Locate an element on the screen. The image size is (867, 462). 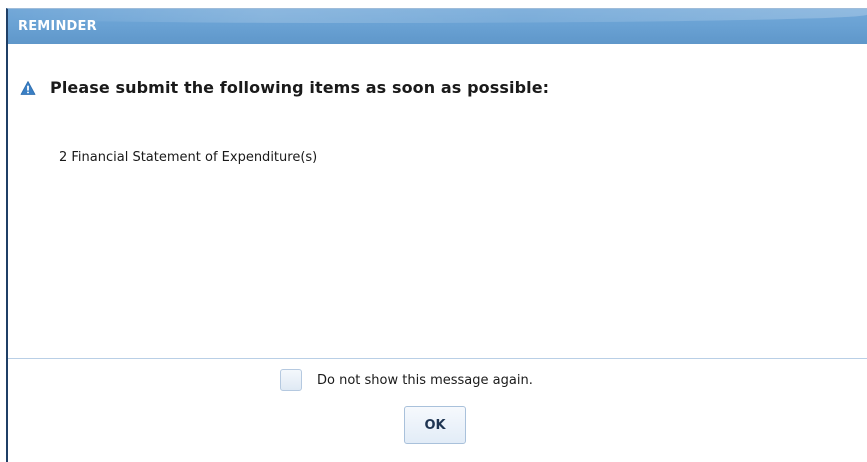
warning-triangle-icon is located at coordinates (28, 87).